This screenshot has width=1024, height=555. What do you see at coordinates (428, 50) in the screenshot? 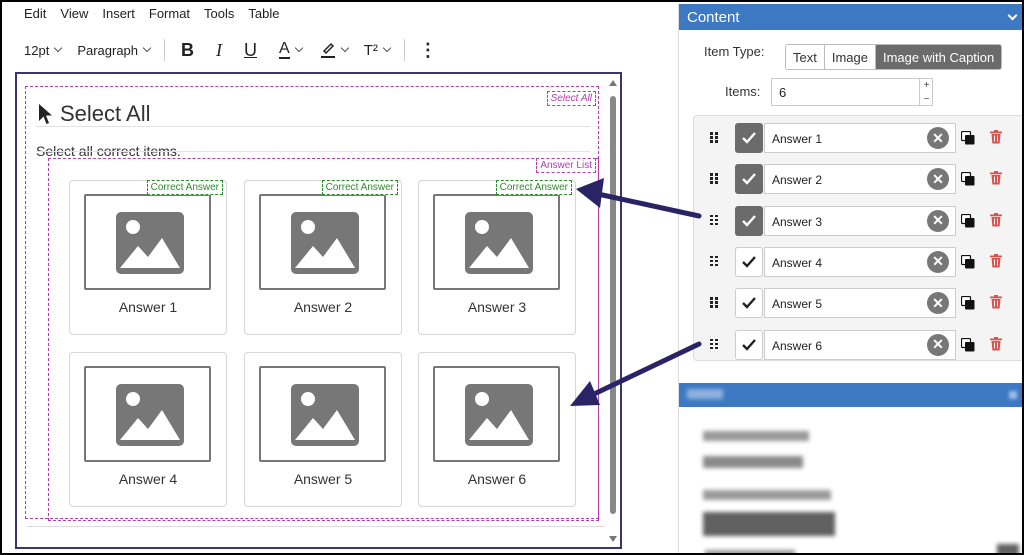
I see `more-options-button: ⋮` at bounding box center [428, 50].